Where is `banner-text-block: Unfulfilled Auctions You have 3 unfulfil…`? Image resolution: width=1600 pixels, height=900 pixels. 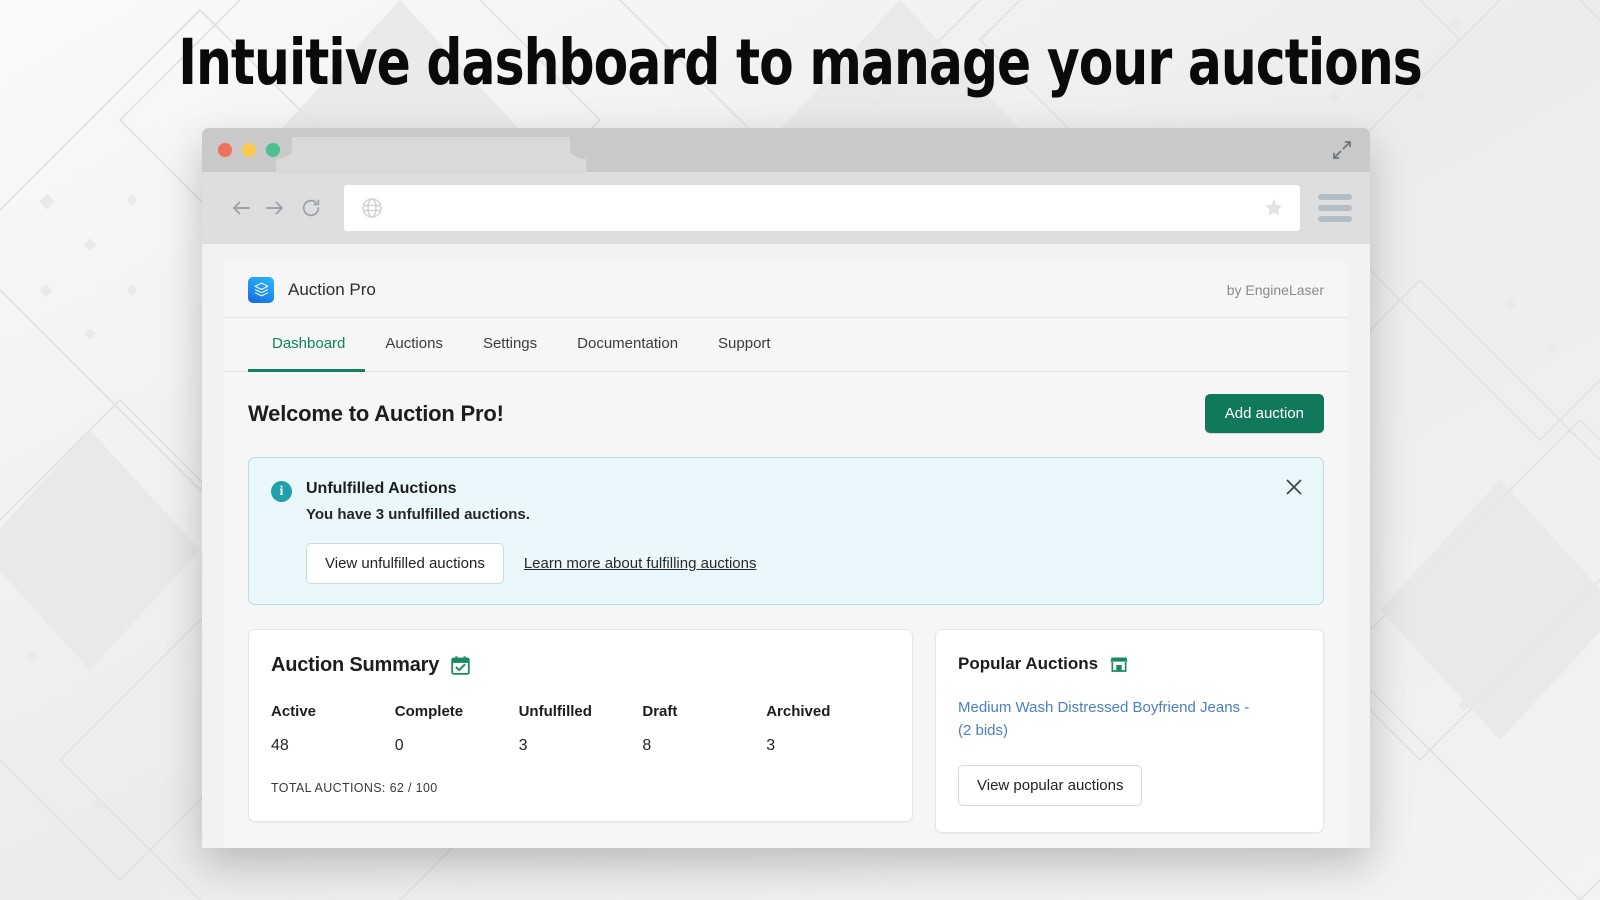
banner-text-block: Unfulfilled Auctions You have 3 unfulfil… is located at coordinates (531, 532).